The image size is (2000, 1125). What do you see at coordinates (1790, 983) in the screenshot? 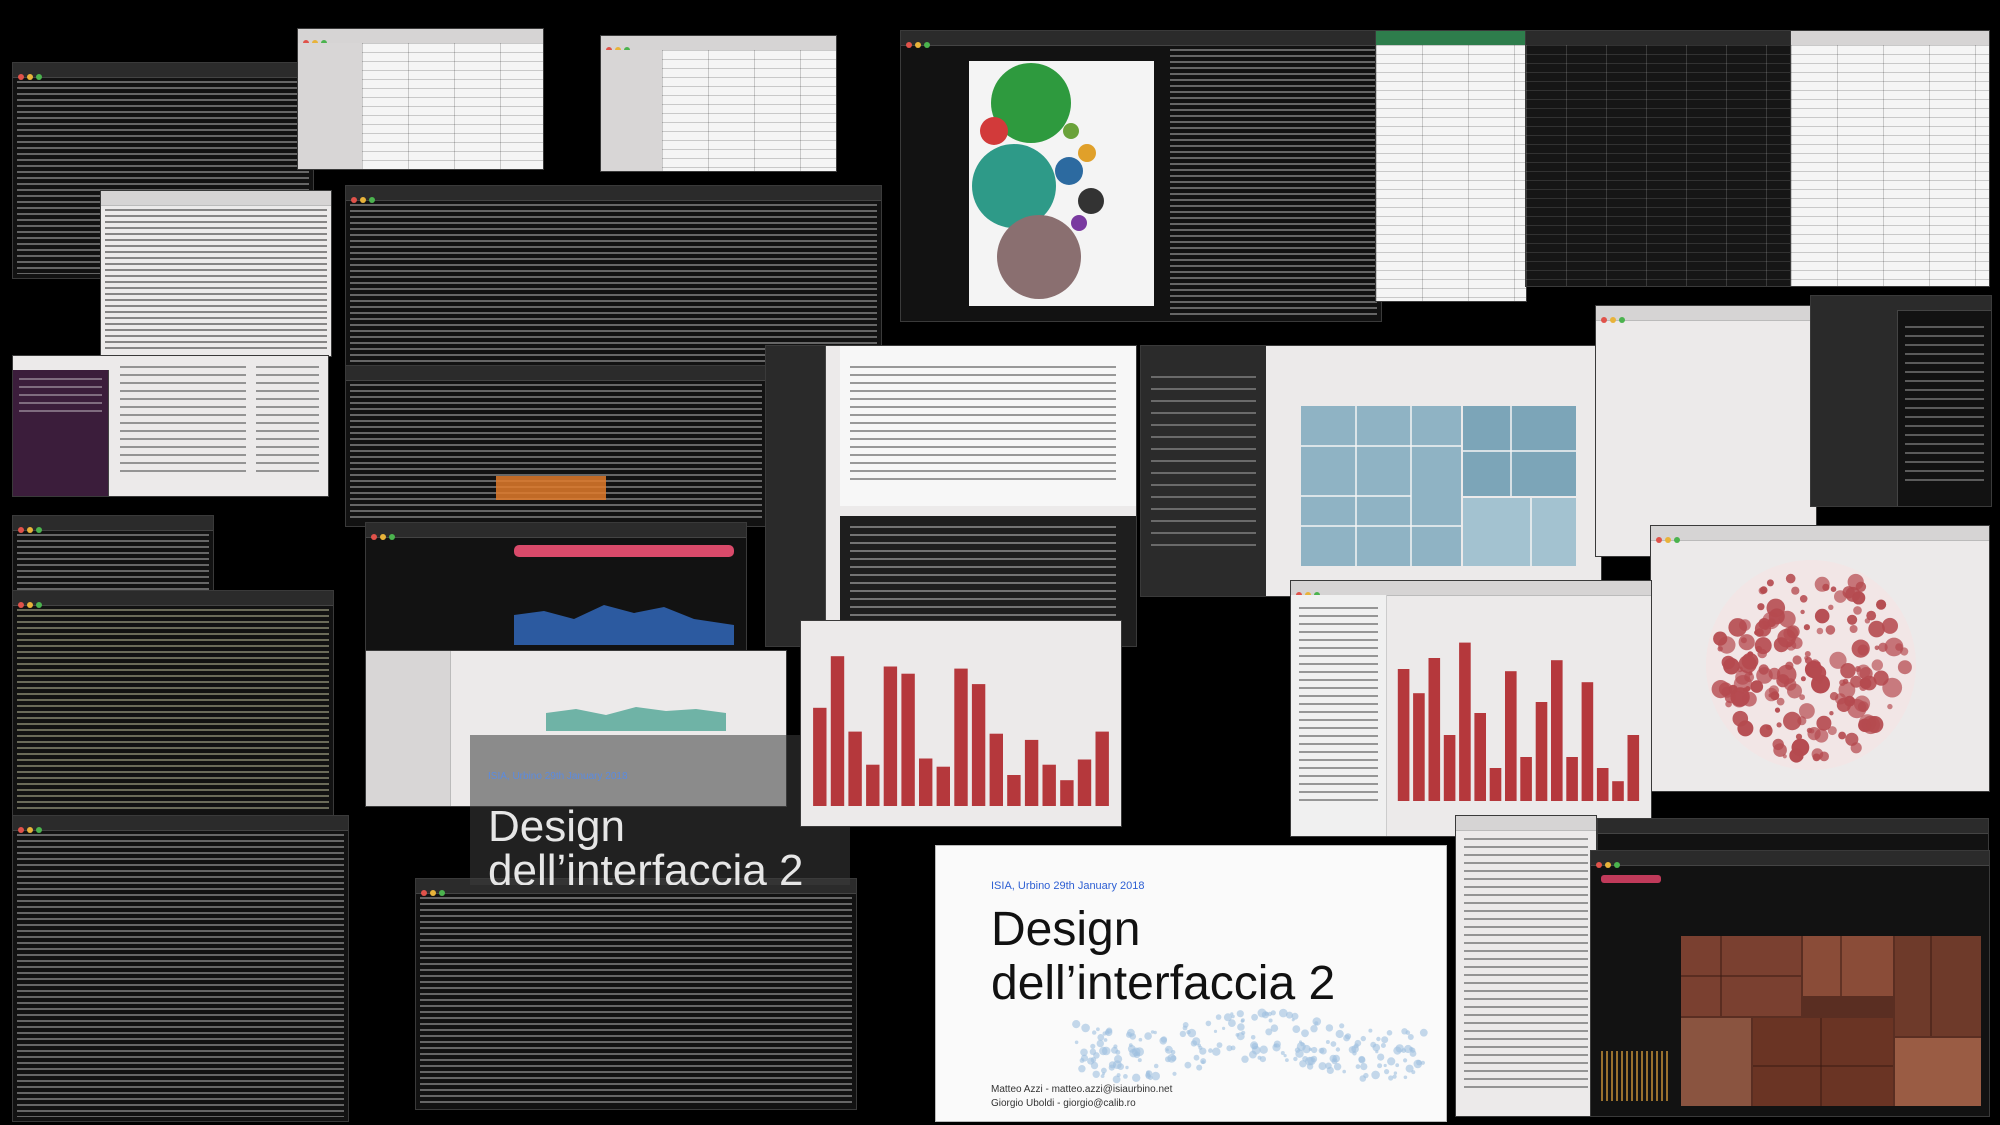
I see `rawgraphs-treemap-dark` at bounding box center [1790, 983].